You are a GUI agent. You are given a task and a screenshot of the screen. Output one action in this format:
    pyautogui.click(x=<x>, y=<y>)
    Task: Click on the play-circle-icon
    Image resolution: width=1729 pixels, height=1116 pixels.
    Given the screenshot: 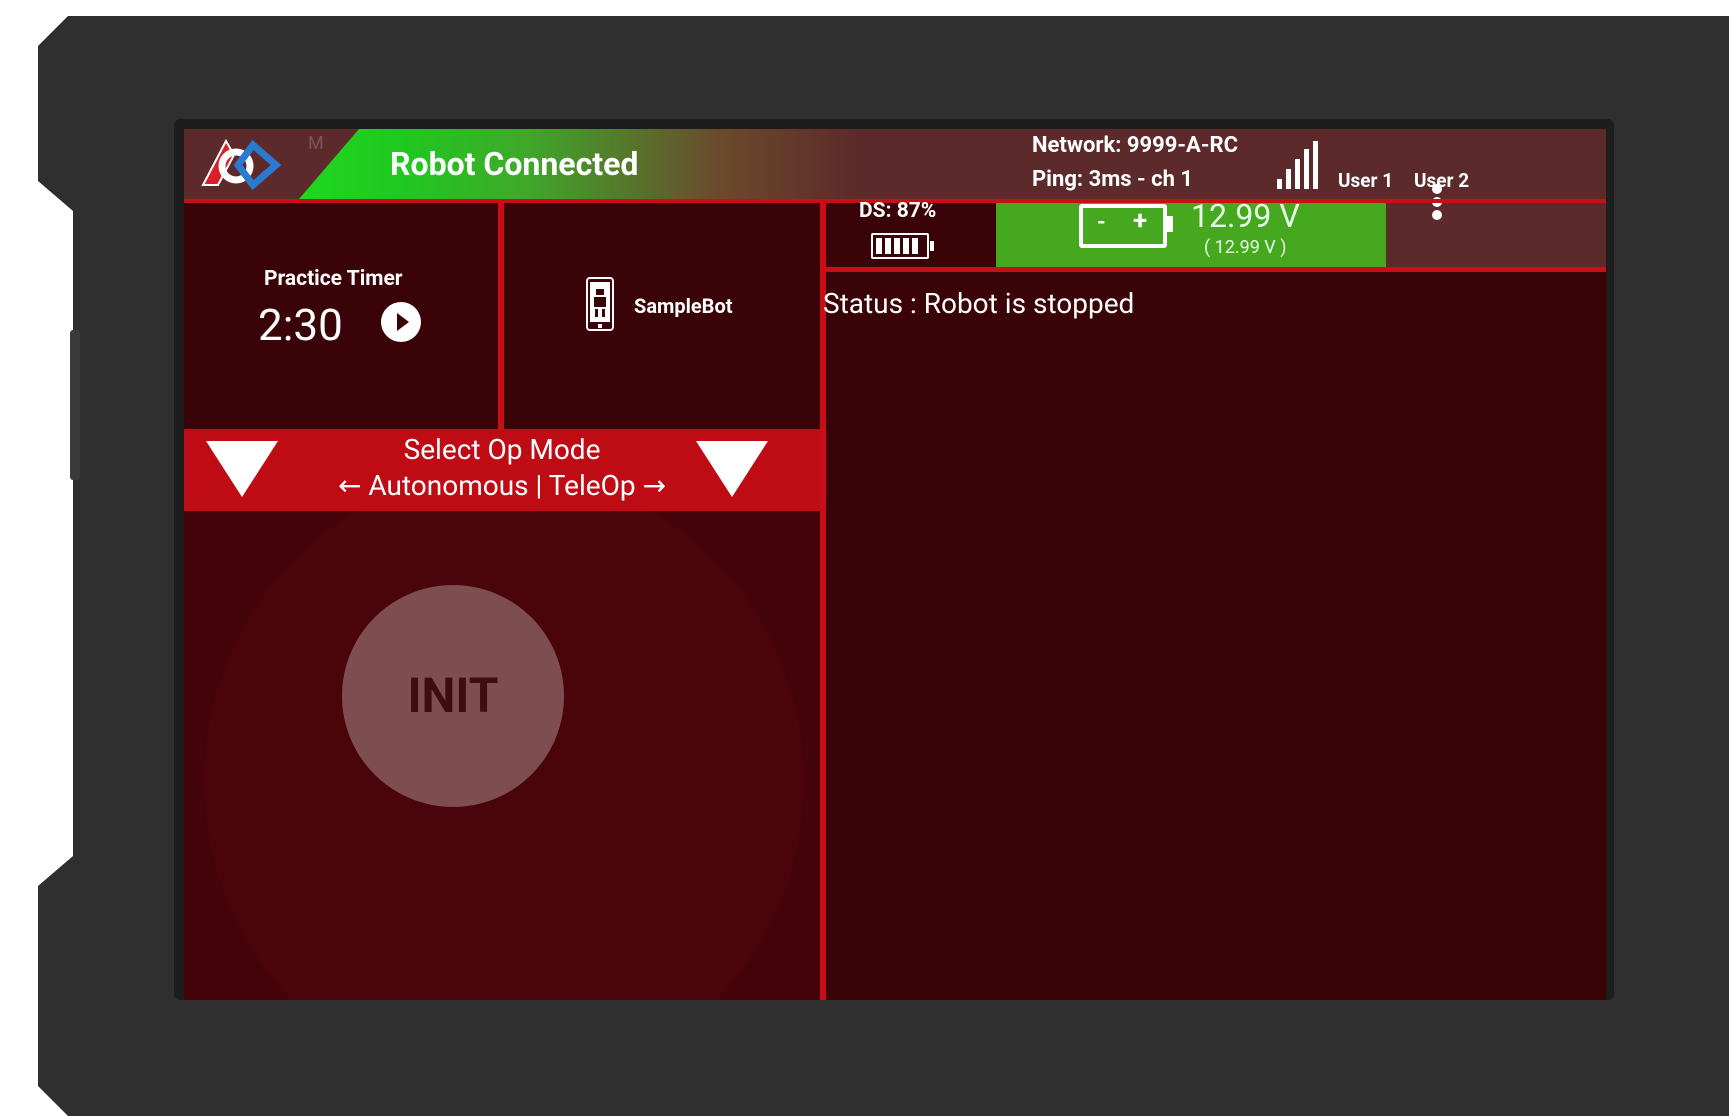 What is the action you would take?
    pyautogui.click(x=401, y=322)
    